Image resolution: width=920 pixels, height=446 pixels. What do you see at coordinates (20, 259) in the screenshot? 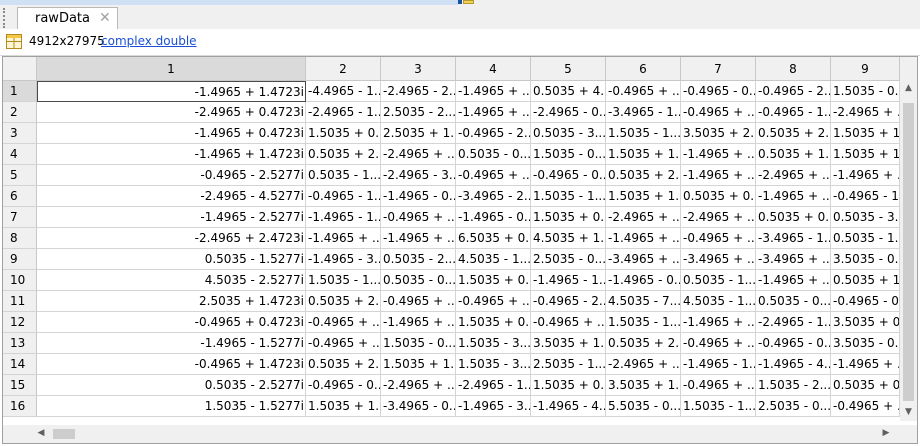
I see `row-header-9: 9` at bounding box center [20, 259].